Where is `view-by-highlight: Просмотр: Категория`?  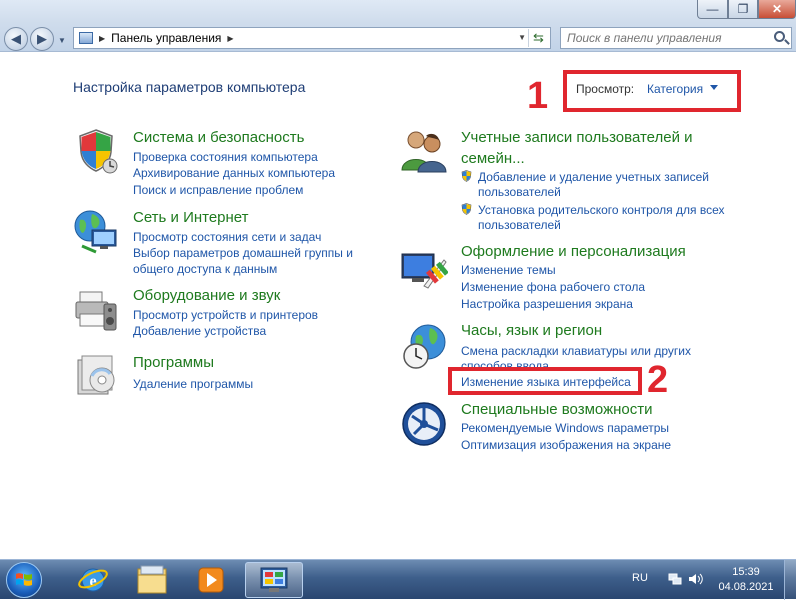 view-by-highlight: Просмотр: Категория is located at coordinates (652, 91).